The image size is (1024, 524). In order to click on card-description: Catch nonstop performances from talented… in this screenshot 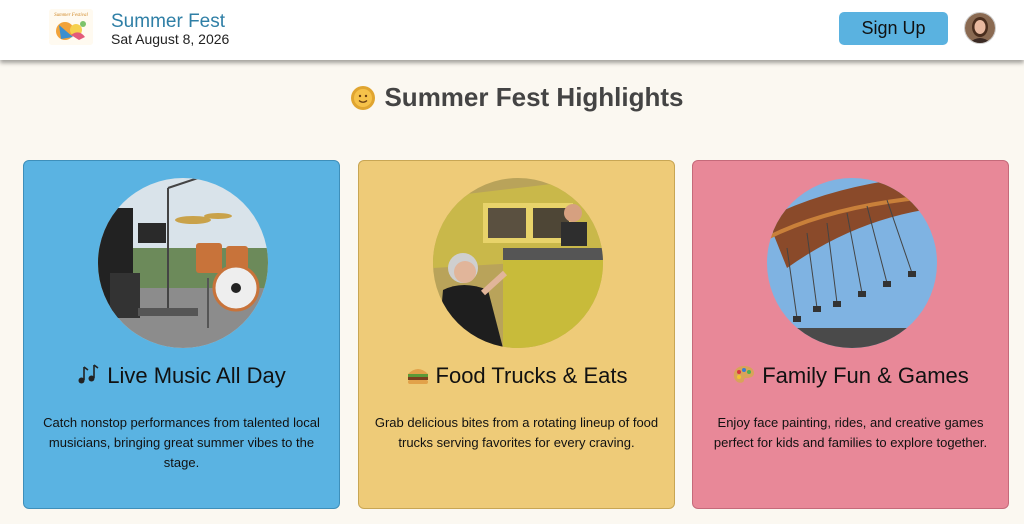, I will do `click(181, 442)`.